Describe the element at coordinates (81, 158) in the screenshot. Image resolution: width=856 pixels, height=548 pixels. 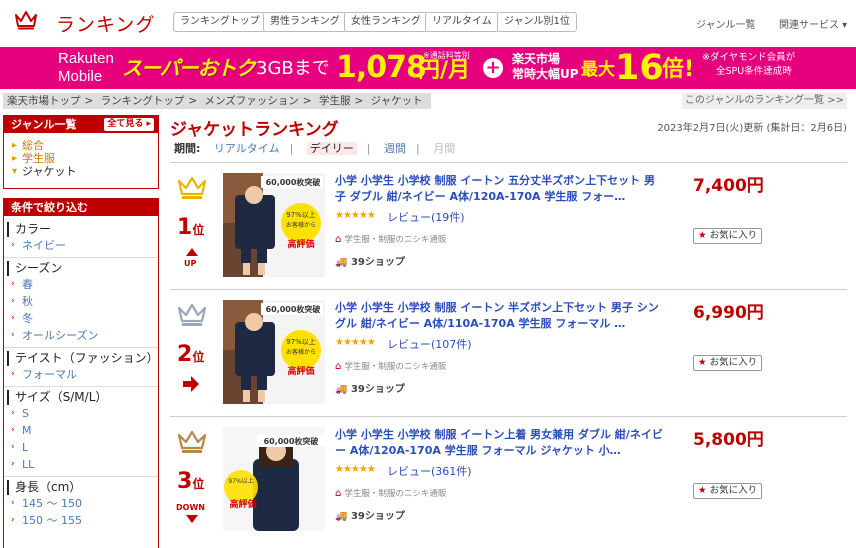
I see `genre-item-school-uniform: ▸ 学生服` at that location.